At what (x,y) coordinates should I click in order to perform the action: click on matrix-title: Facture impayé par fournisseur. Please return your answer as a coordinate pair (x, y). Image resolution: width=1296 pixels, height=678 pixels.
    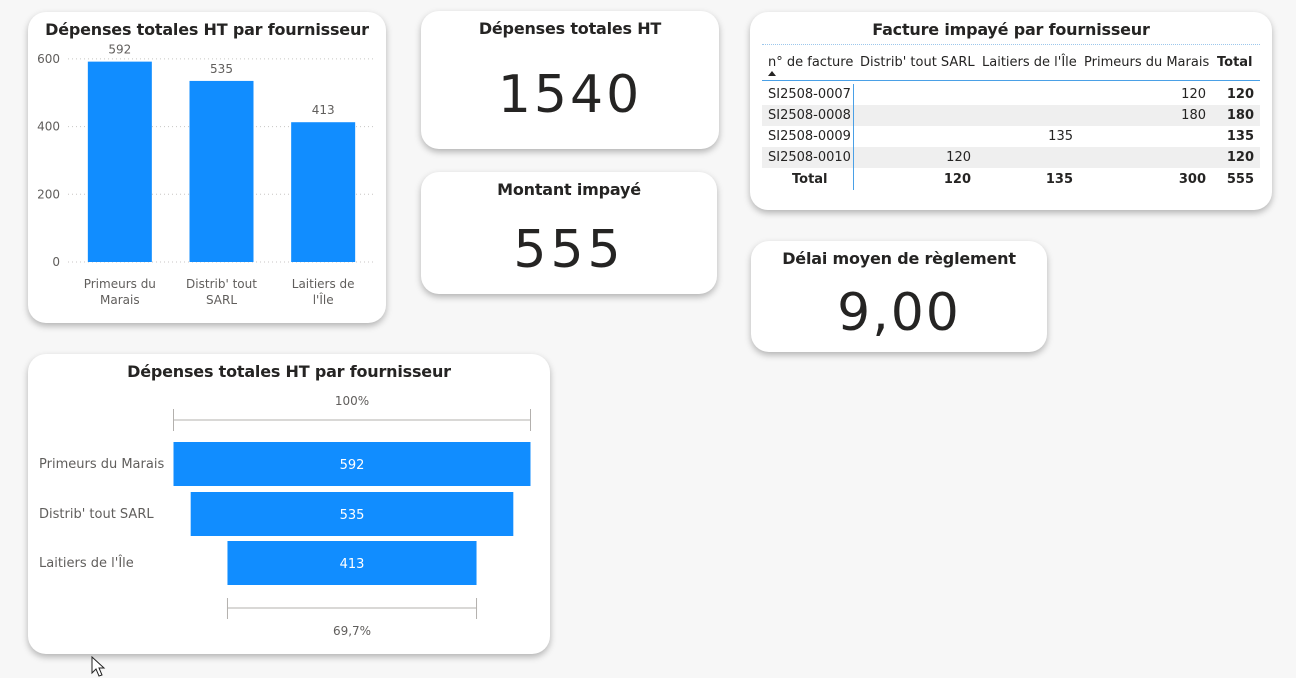
    Looking at the image, I should click on (1011, 29).